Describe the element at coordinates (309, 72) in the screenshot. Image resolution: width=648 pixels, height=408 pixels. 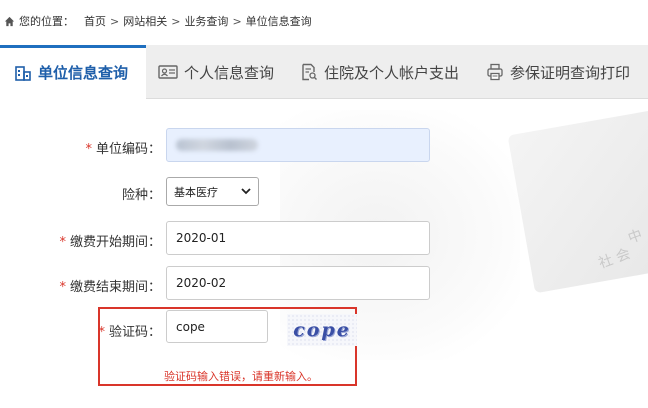
I see `document-search-icon` at that location.